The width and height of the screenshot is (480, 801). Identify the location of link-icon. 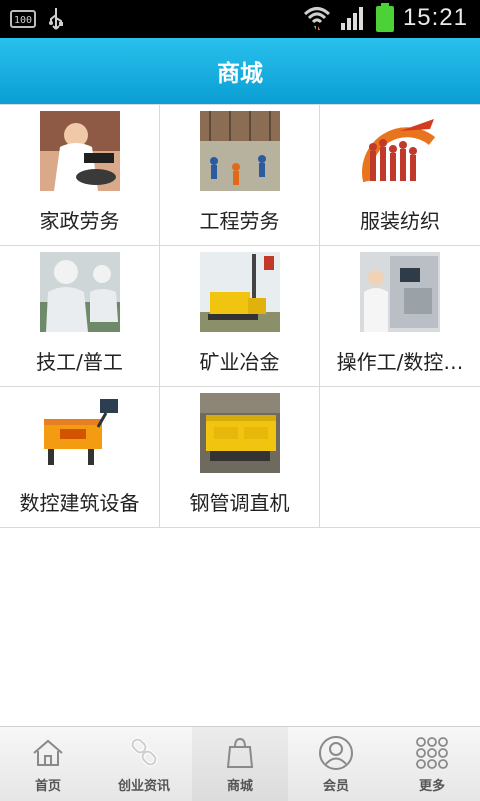
(144, 752).